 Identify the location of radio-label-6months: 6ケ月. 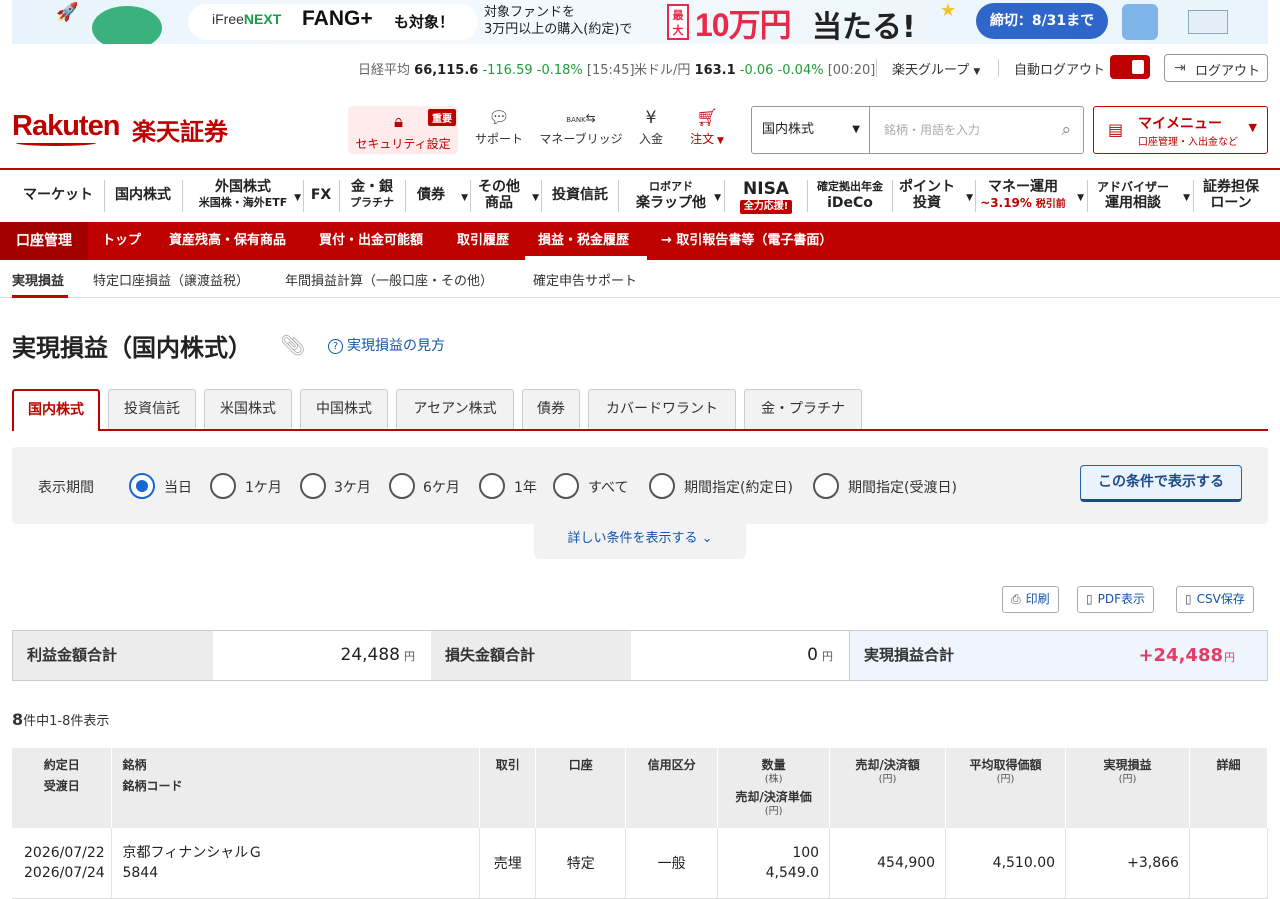
(441, 488).